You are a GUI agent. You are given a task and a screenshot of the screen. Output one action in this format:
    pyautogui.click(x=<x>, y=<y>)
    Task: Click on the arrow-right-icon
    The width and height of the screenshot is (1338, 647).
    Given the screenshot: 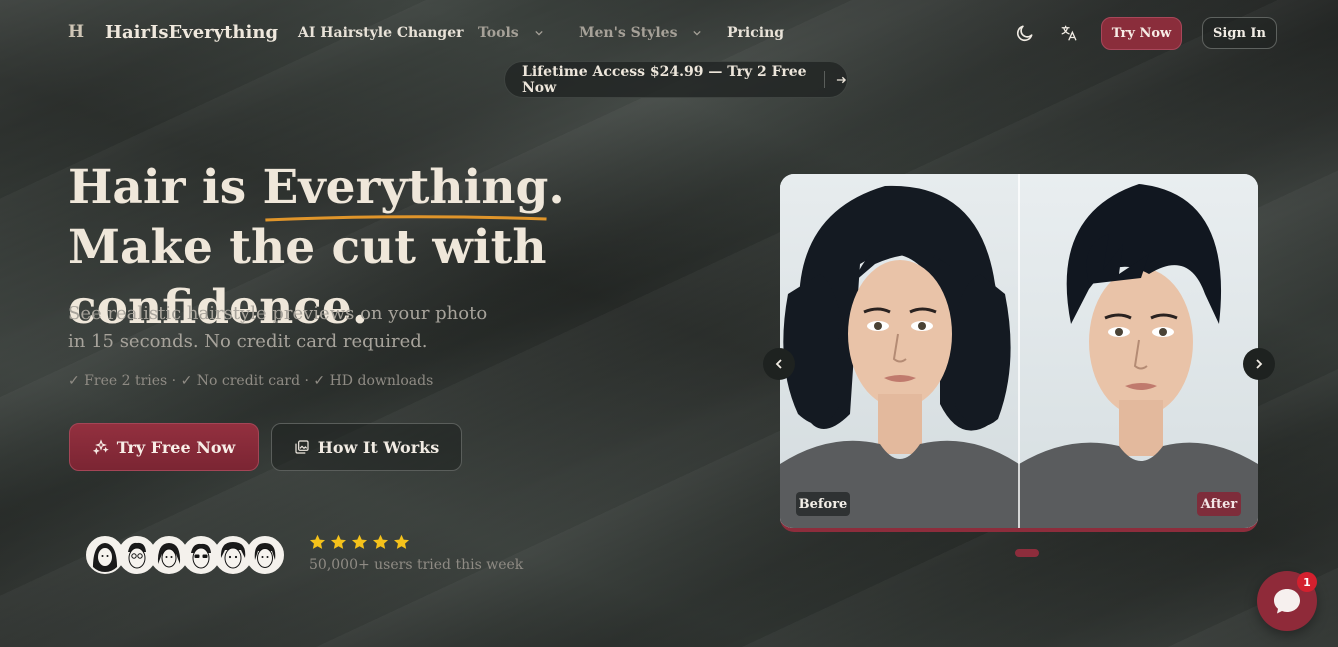 What is the action you would take?
    pyautogui.click(x=842, y=79)
    